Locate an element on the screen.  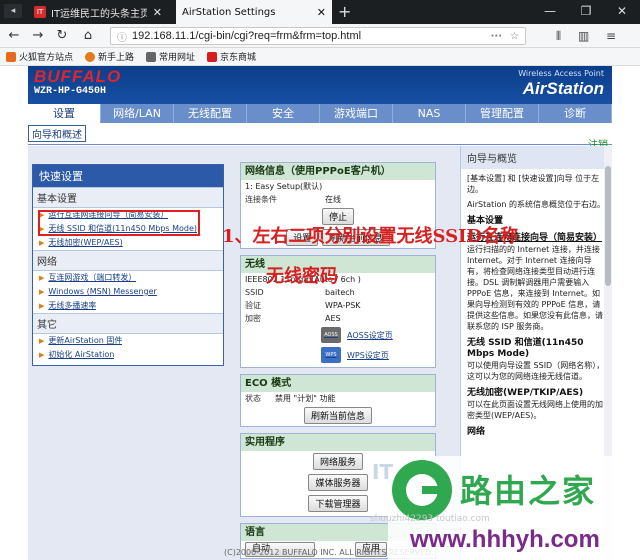
highlight-box is located at coordinates (119, 223).